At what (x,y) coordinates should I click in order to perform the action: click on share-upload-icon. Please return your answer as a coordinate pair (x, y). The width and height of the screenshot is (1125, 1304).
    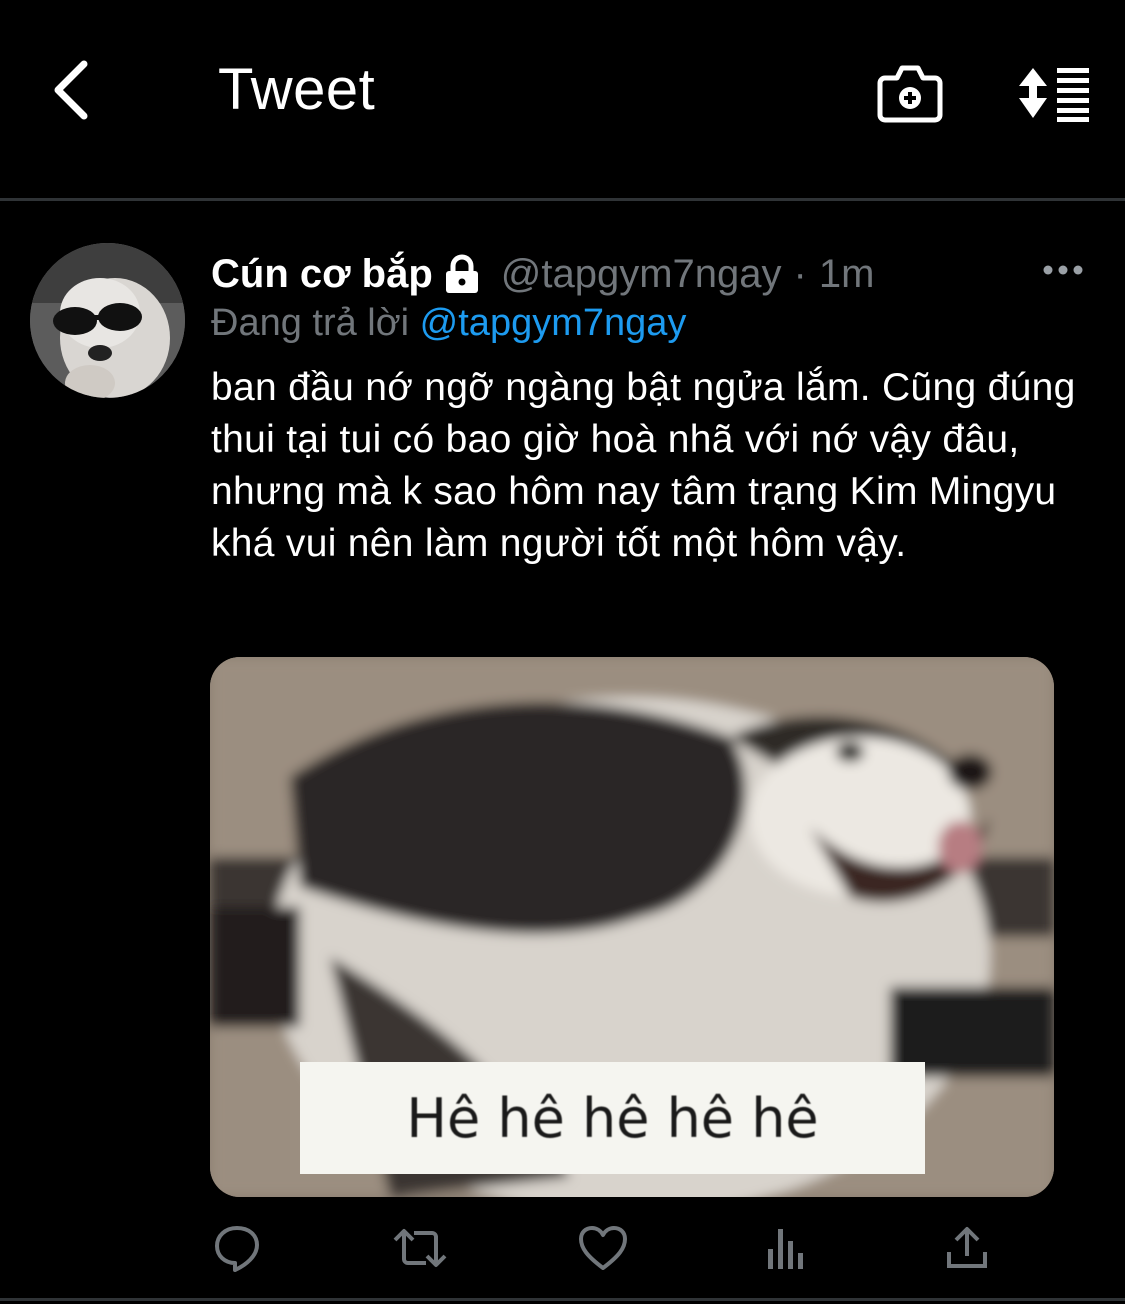
    Looking at the image, I should click on (967, 1247).